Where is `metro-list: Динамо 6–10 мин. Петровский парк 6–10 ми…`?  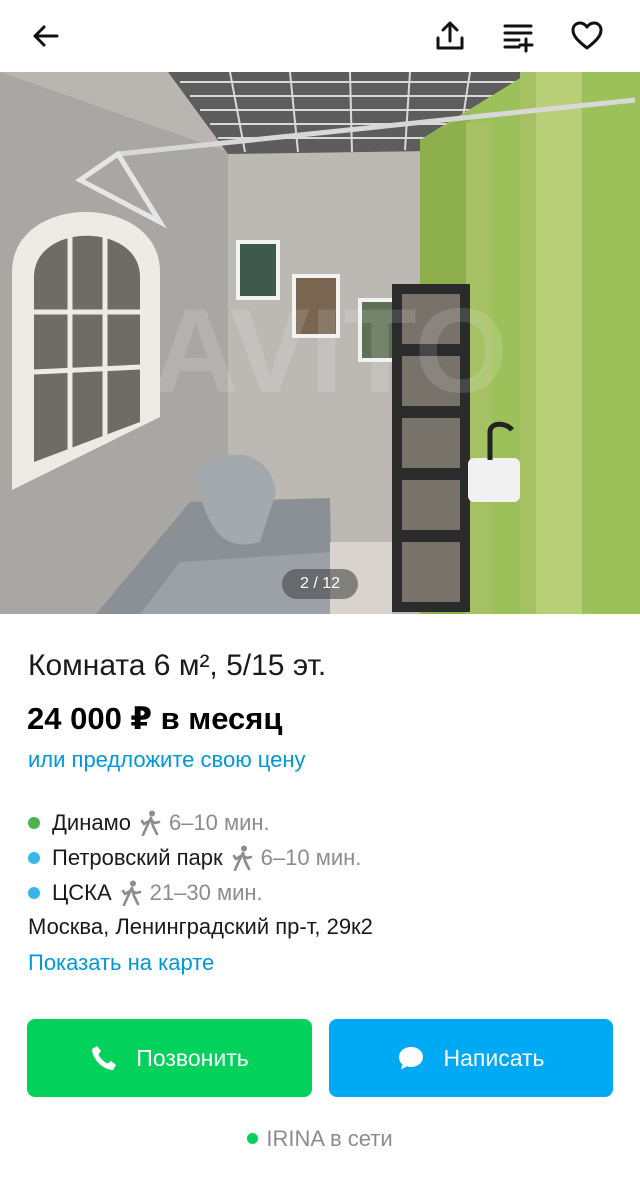
metro-list: Динамо 6–10 мин. Петровский парк 6–10 ми… is located at coordinates (328, 857).